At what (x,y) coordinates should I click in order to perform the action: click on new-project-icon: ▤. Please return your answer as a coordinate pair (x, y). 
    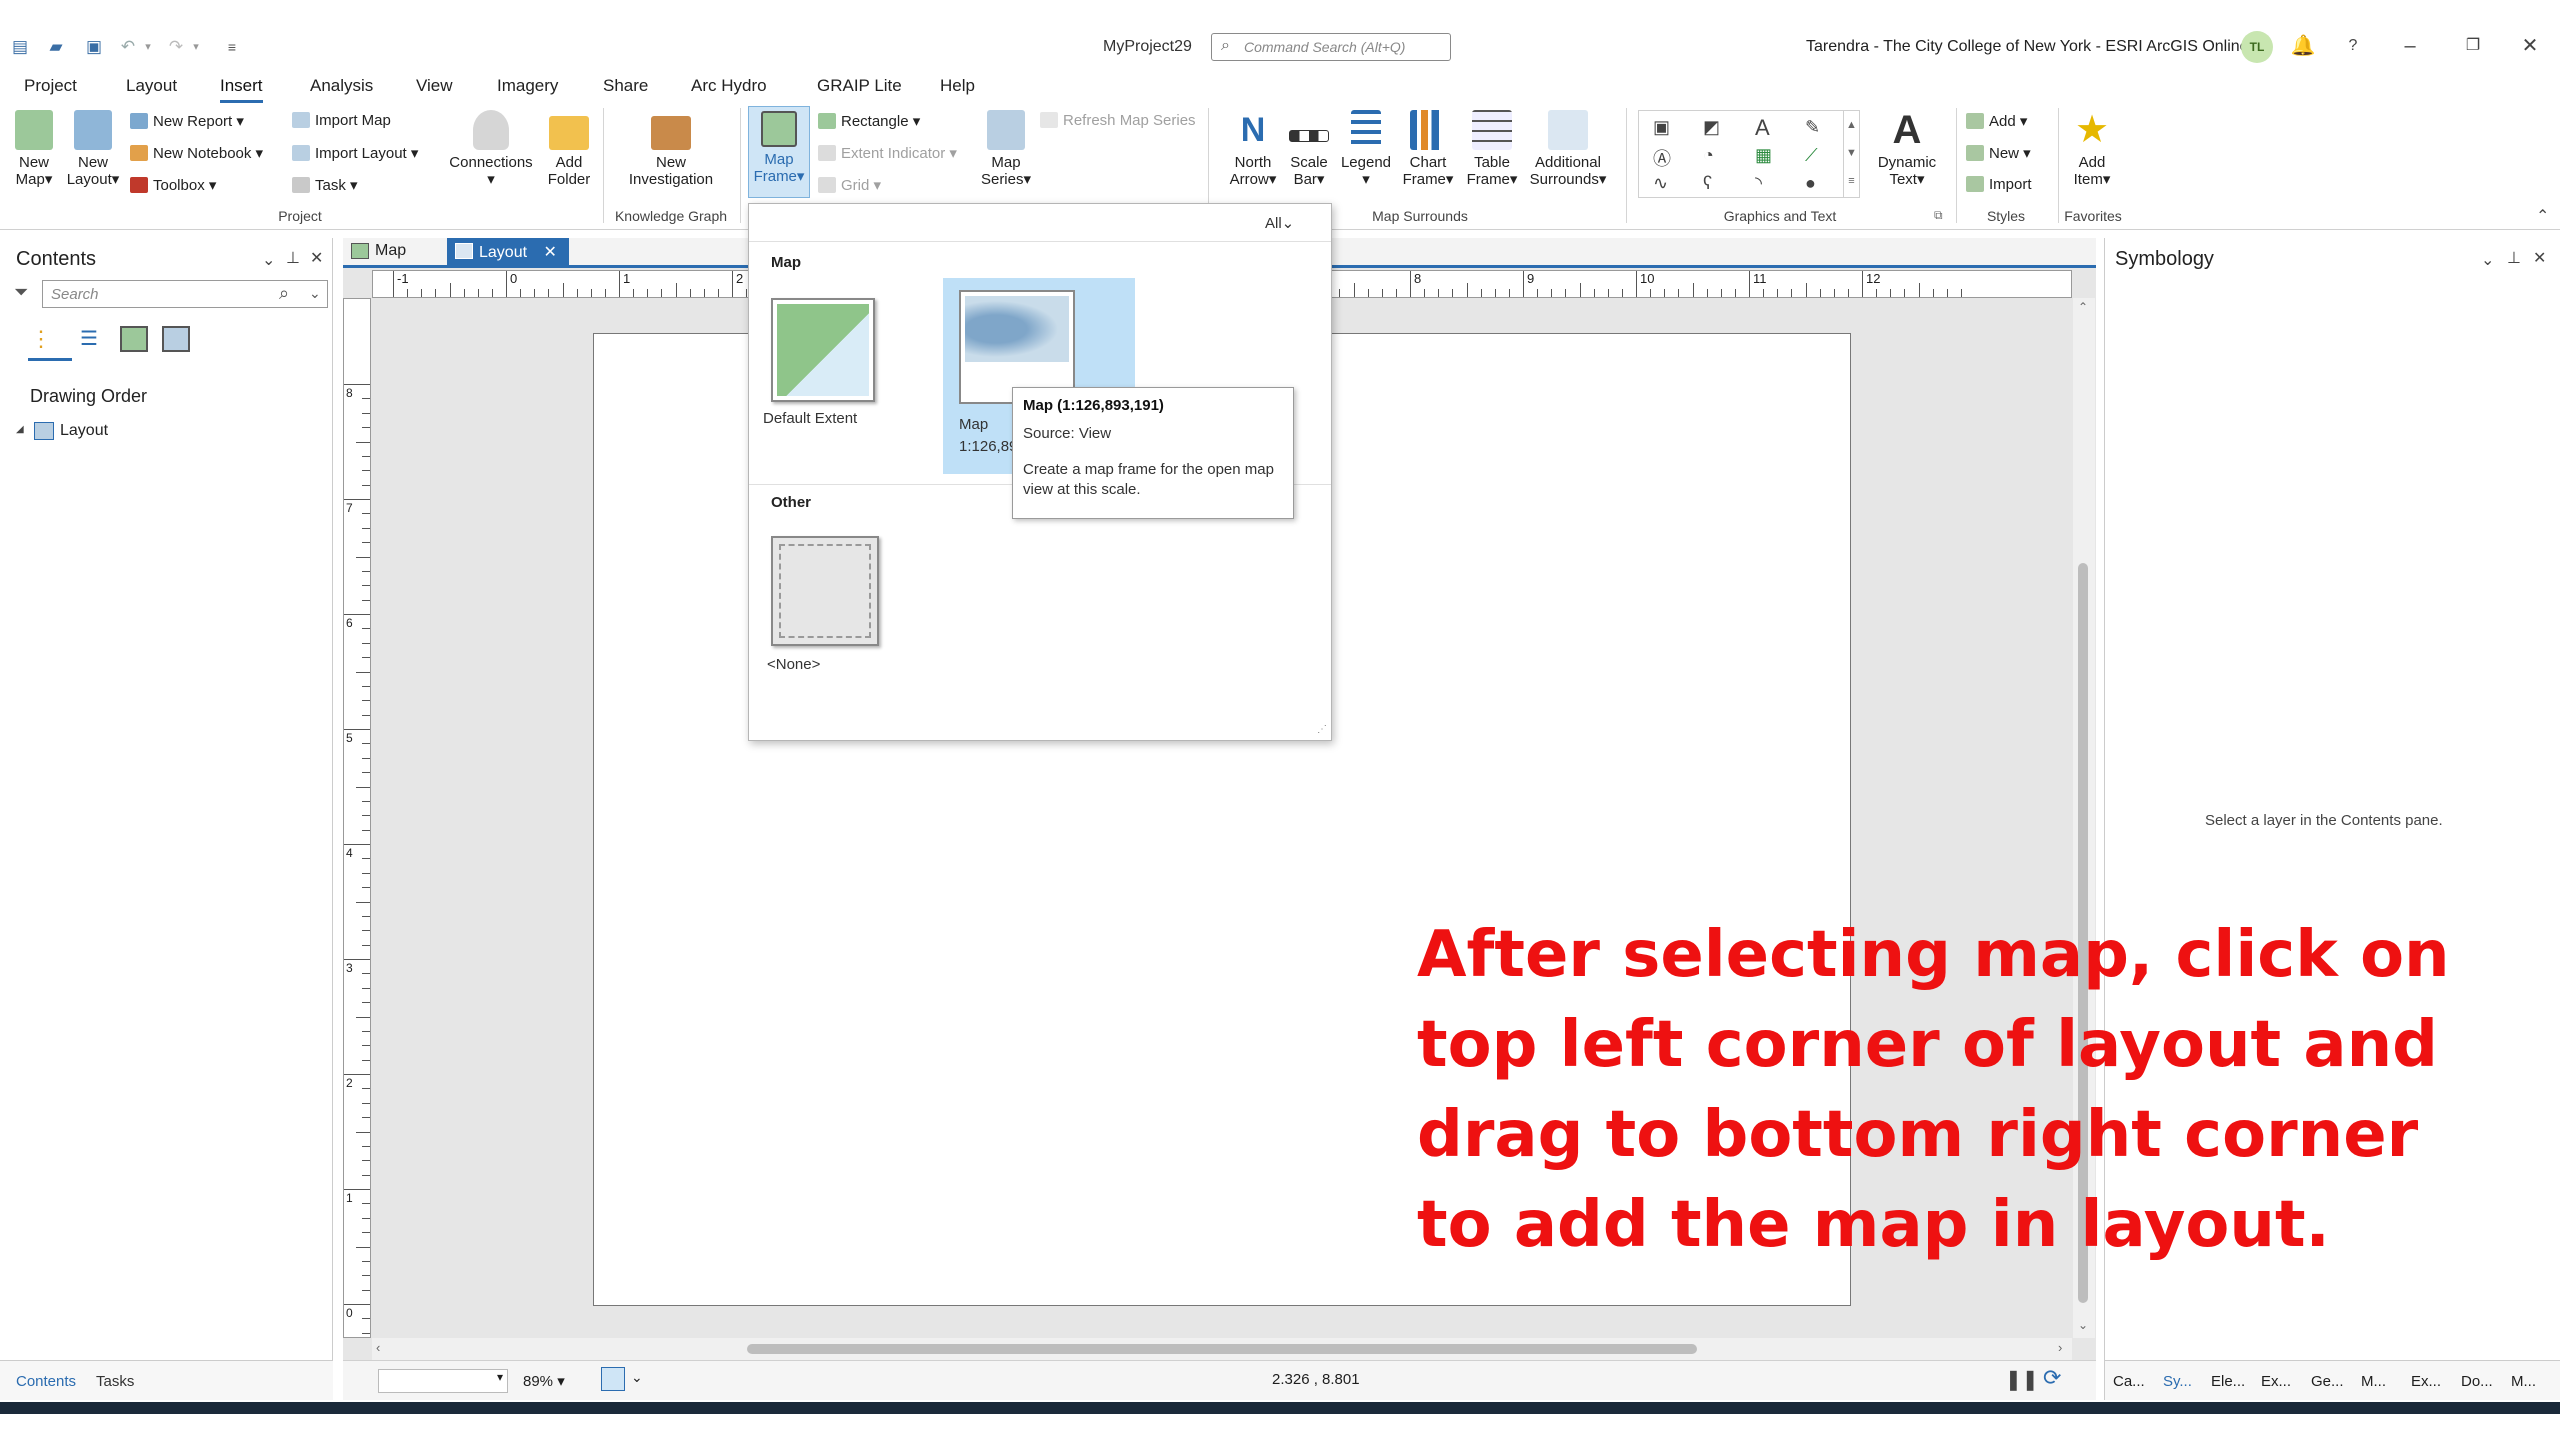
    Looking at the image, I should click on (20, 47).